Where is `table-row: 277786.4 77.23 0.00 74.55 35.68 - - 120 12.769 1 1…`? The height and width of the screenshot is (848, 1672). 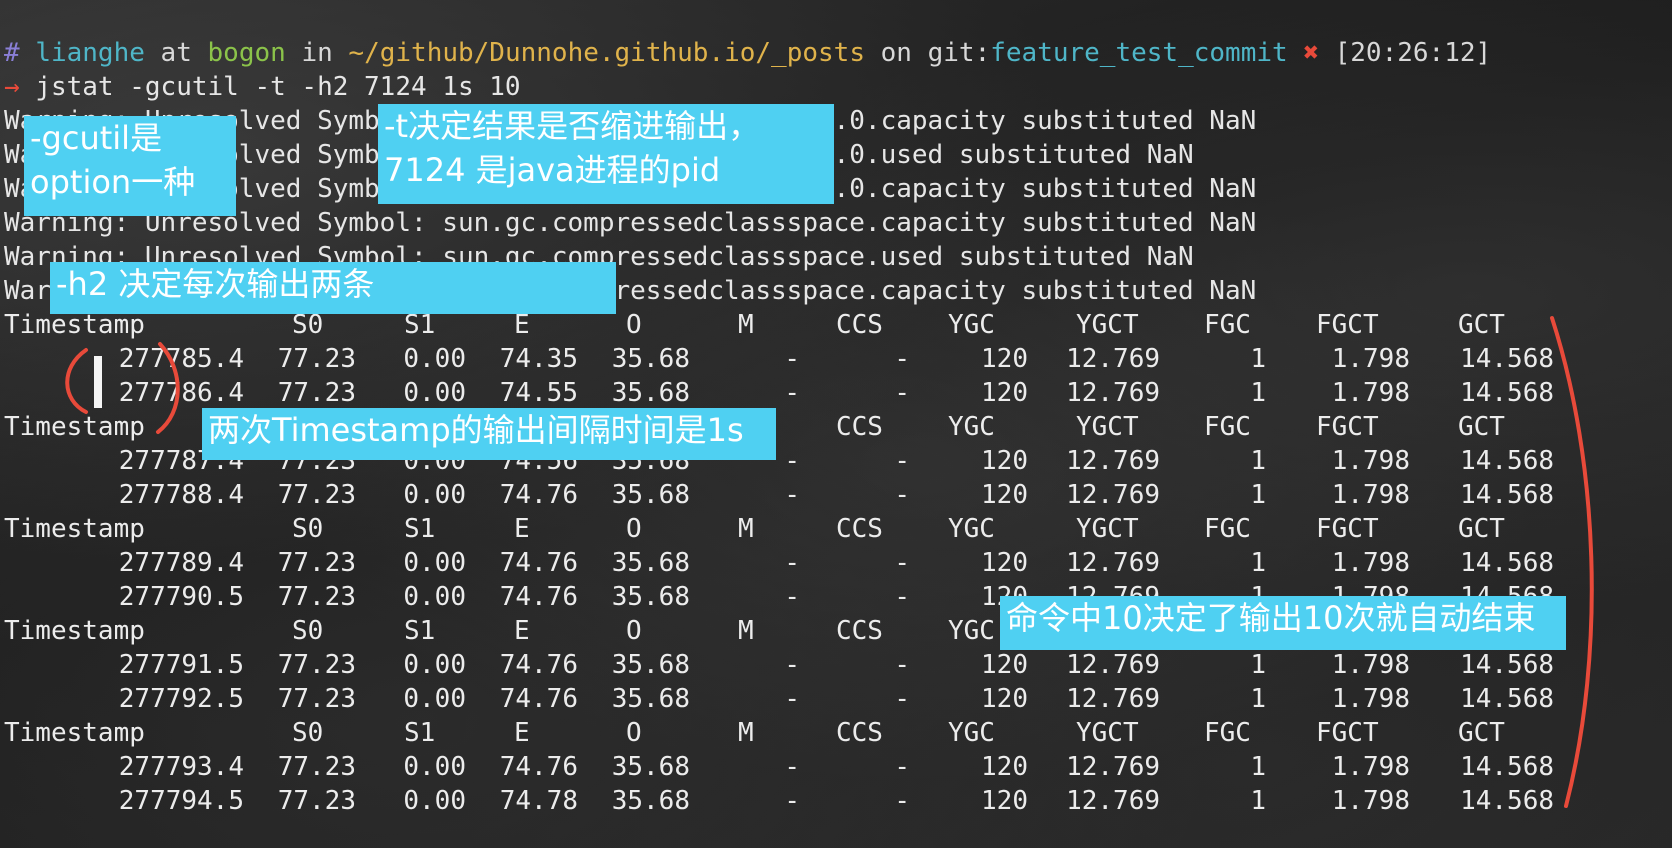 table-row: 277786.4 77.23 0.00 74.55 35.68 - - 120 12.769 1 1… is located at coordinates (836, 393).